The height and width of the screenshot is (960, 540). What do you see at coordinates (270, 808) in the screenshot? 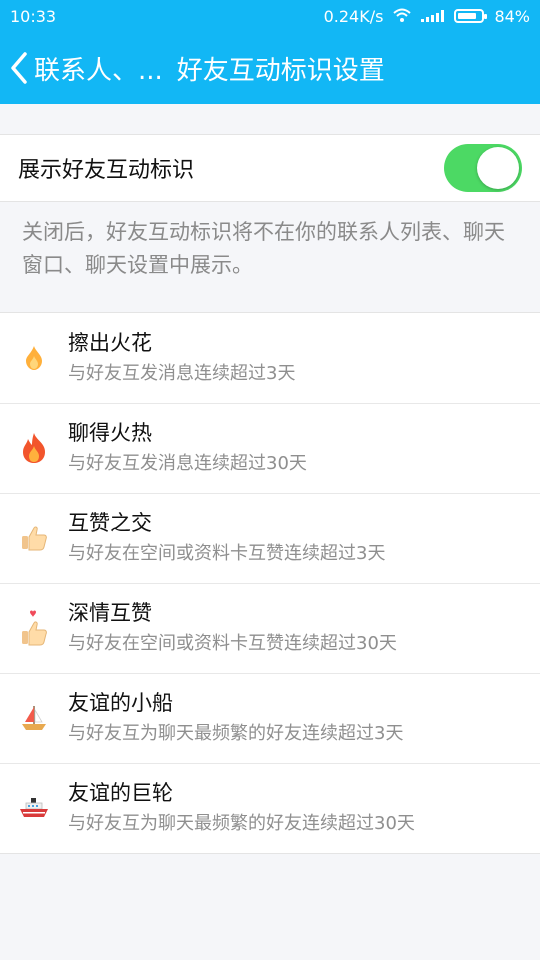
I see `list-item: 友谊的巨轮 与好友互为聊天最频繁的好友连续超过30天` at bounding box center [270, 808].